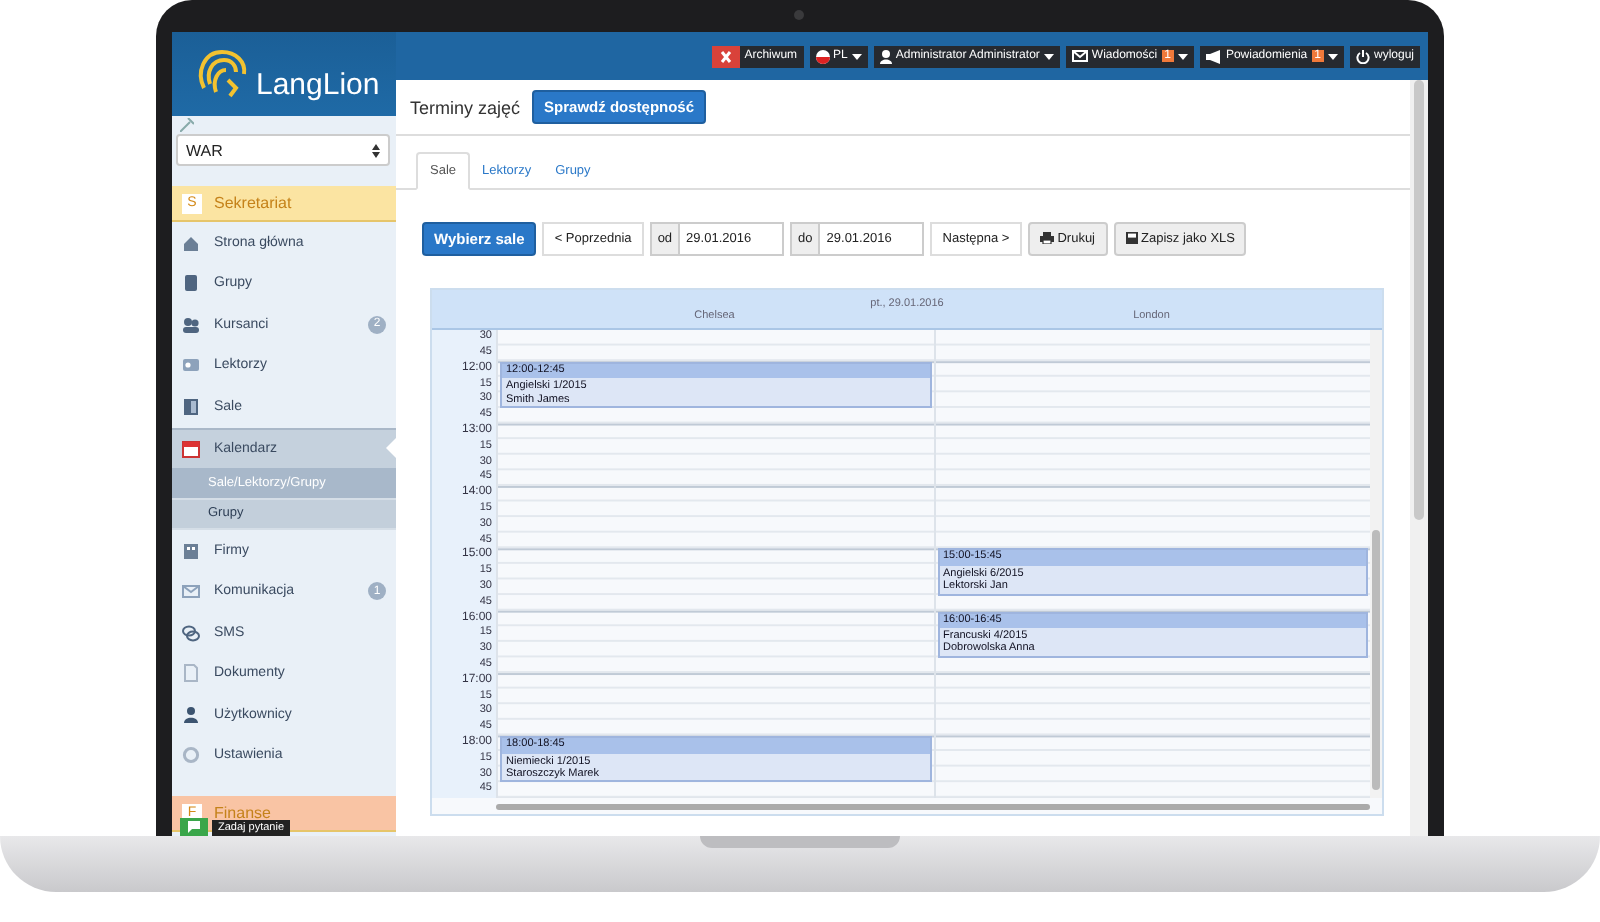 The height and width of the screenshot is (922, 1600). What do you see at coordinates (253, 203) in the screenshot?
I see `section-title: Sekretariat` at bounding box center [253, 203].